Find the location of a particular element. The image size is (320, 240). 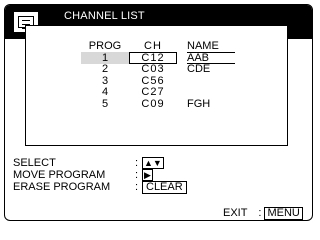

erase-program-label: ERASE PROGRAM is located at coordinates (62, 187).